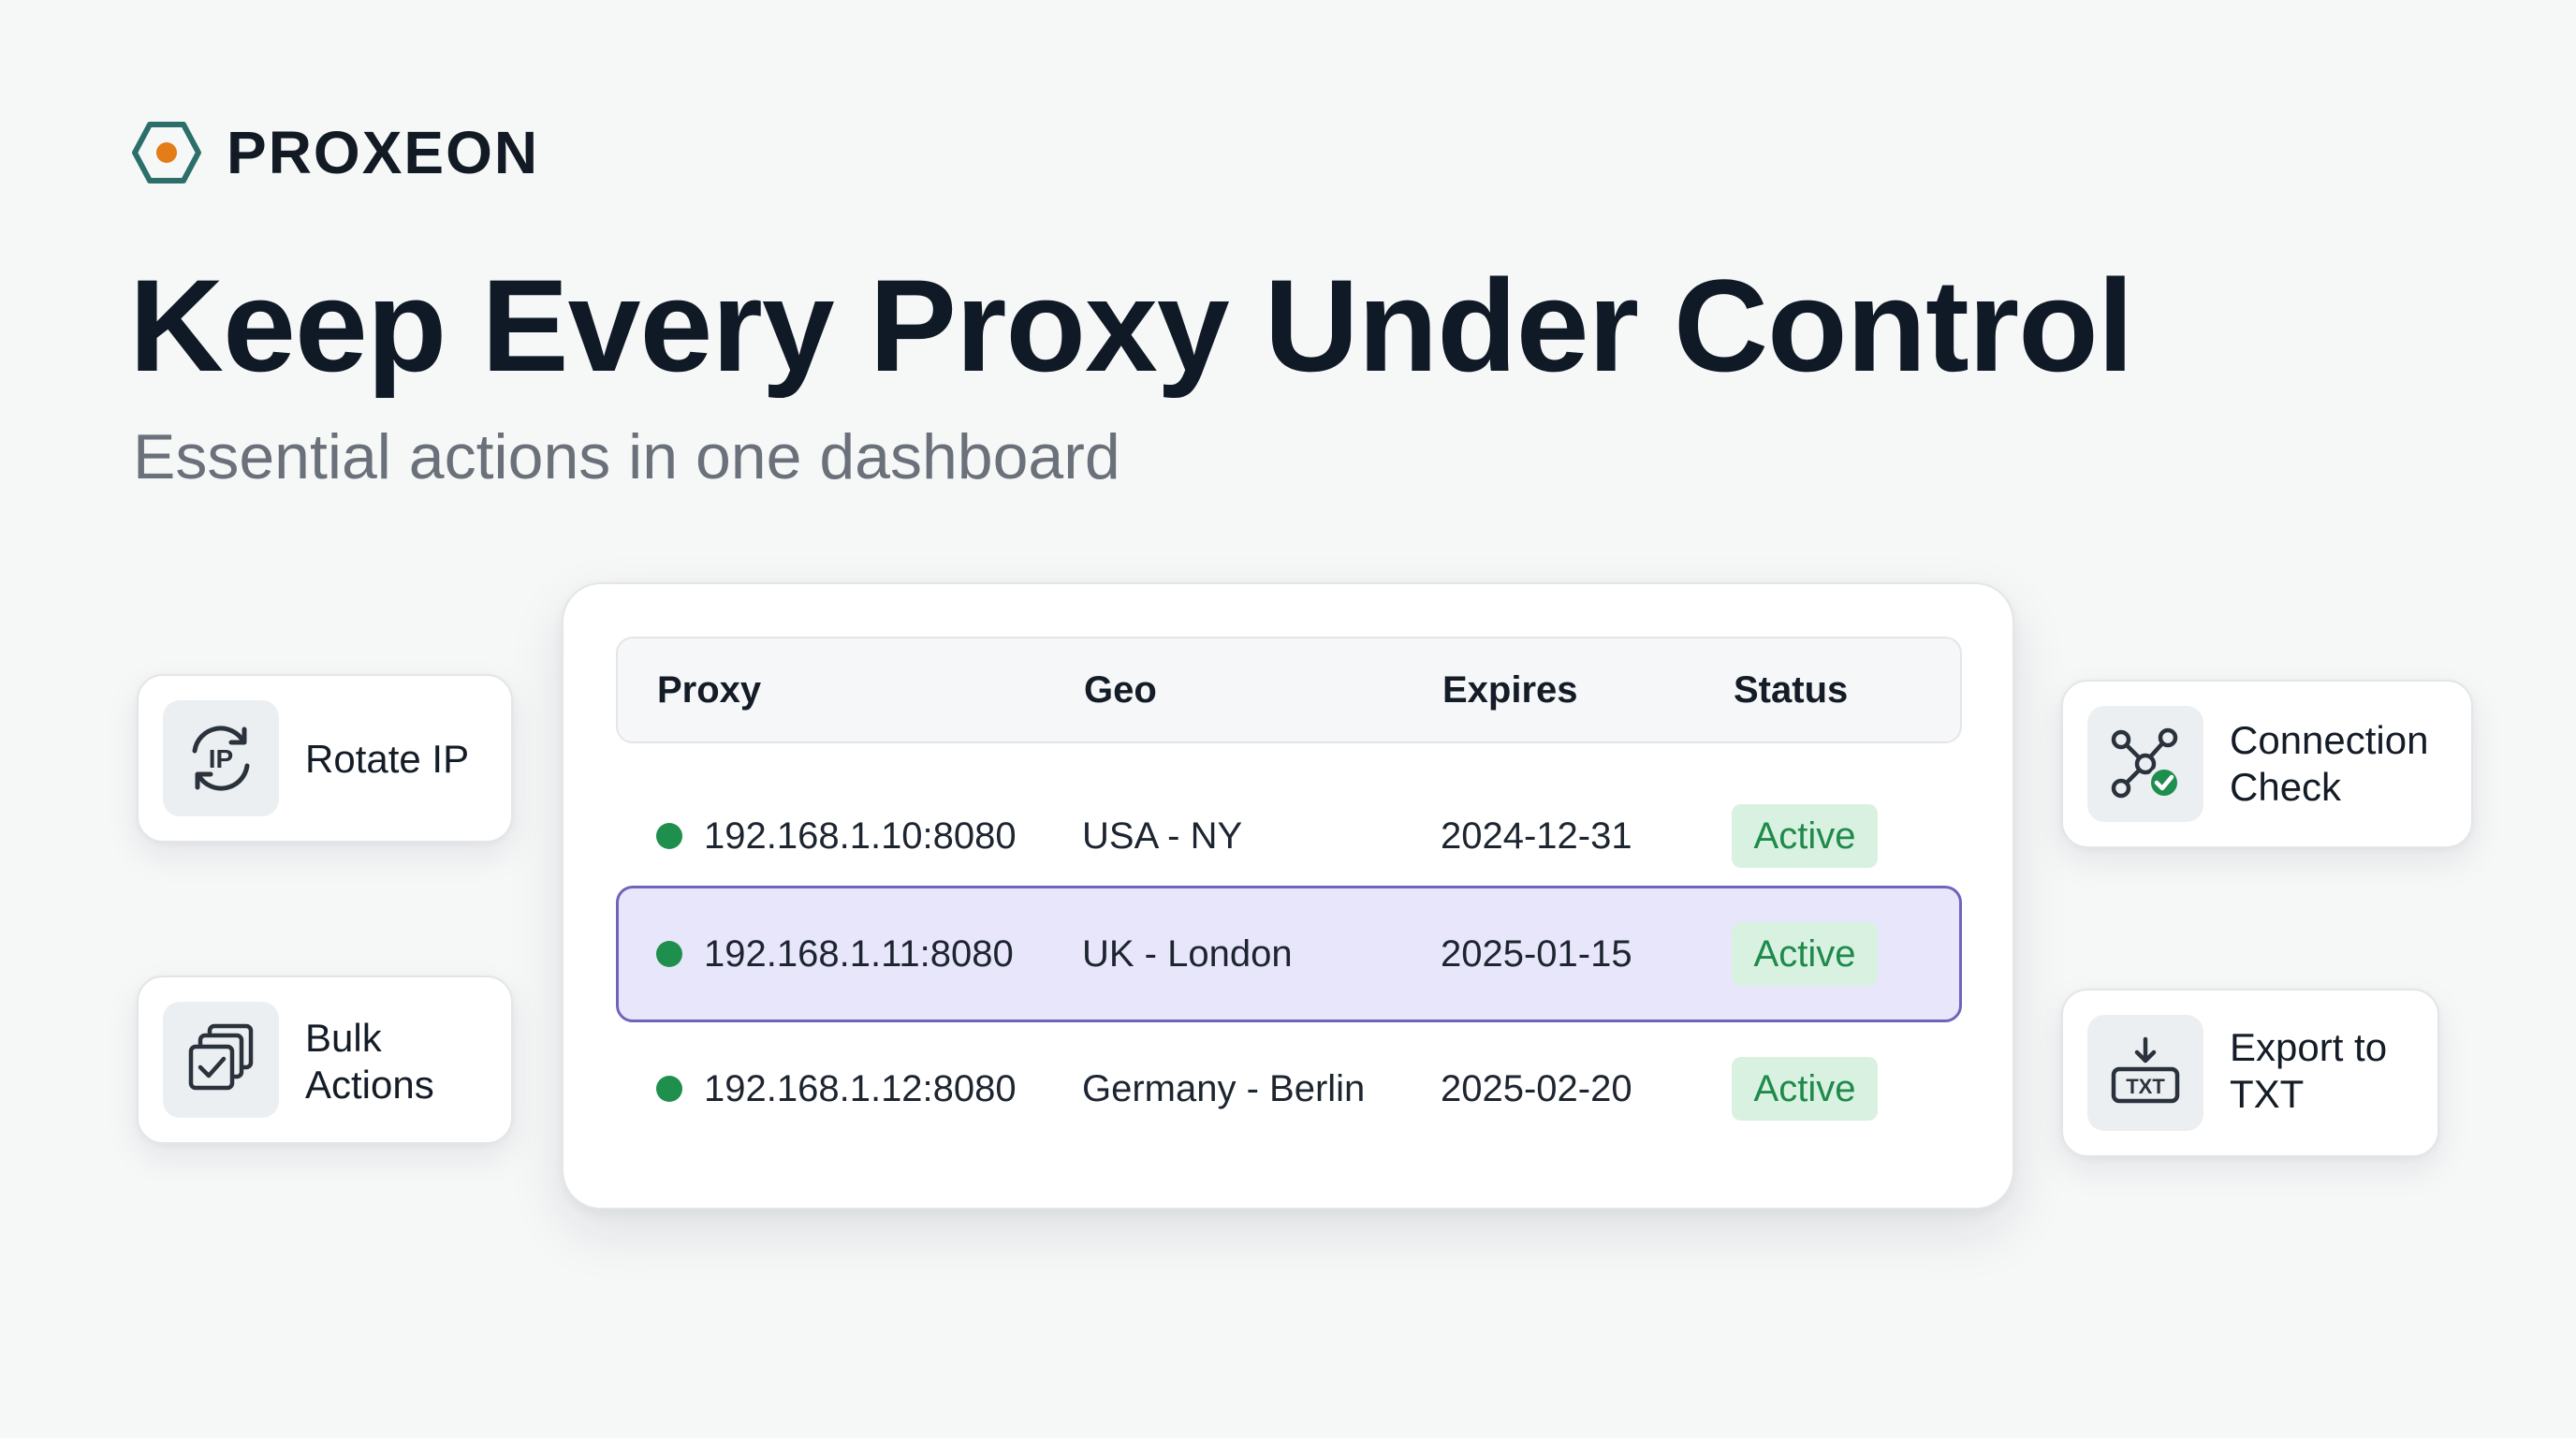  Describe the element at coordinates (2309, 1070) in the screenshot. I see `export-txt-label: Export to TXT` at that location.